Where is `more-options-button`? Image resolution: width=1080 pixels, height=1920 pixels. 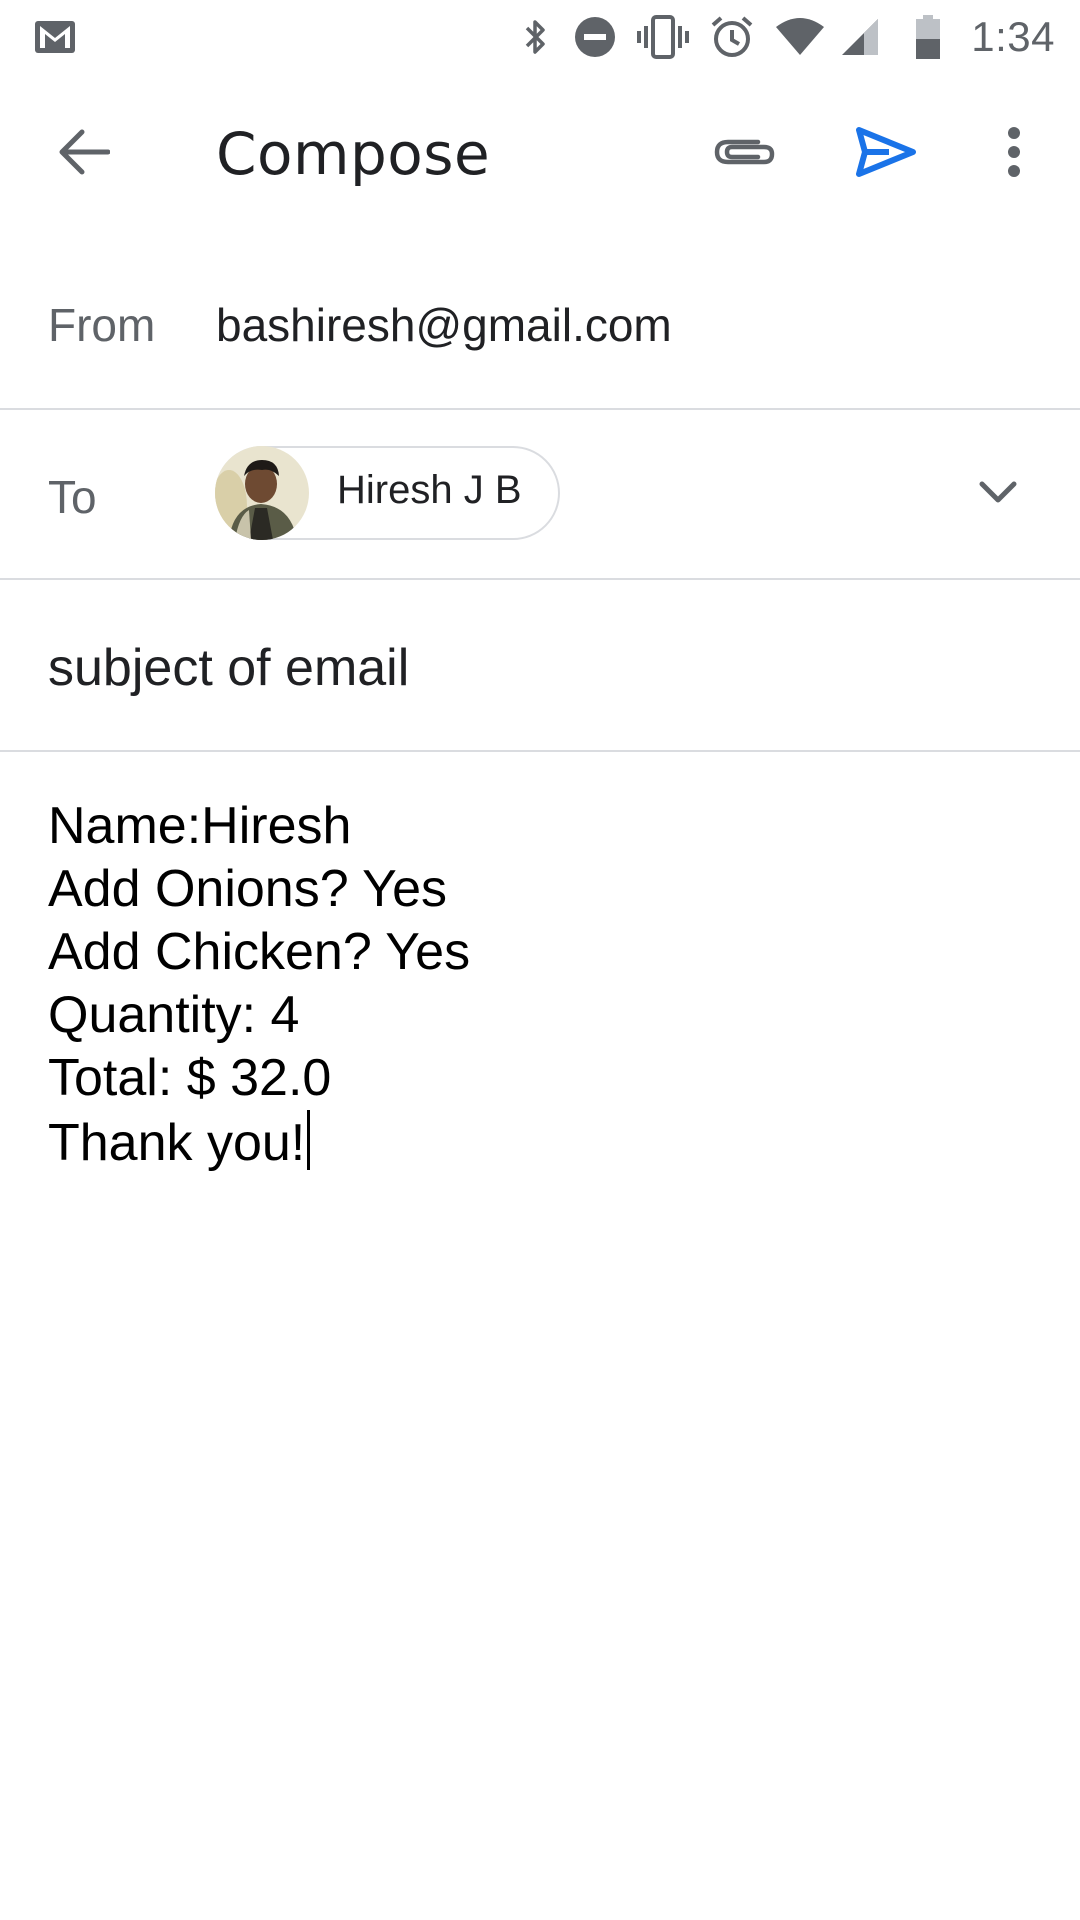 more-options-button is located at coordinates (1014, 154).